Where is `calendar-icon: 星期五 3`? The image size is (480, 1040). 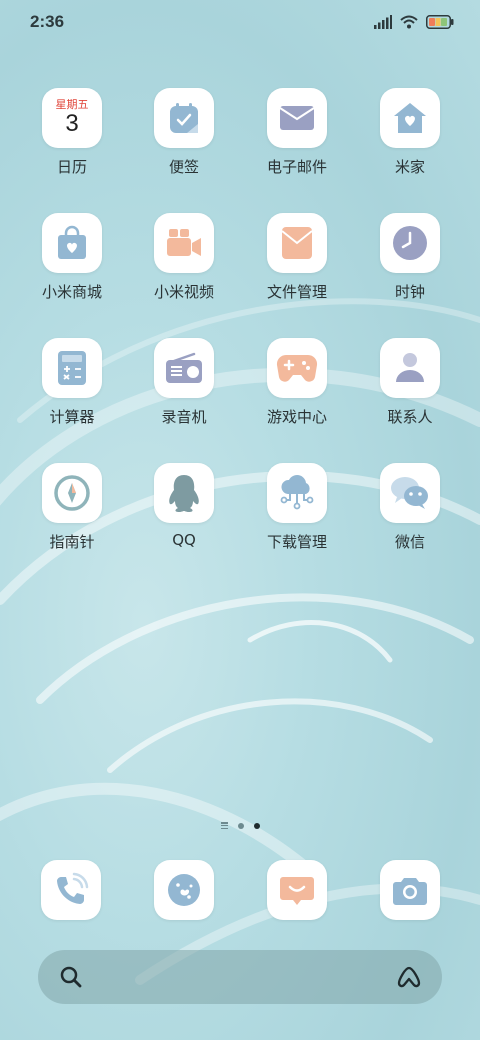 calendar-icon: 星期五 3 is located at coordinates (72, 118).